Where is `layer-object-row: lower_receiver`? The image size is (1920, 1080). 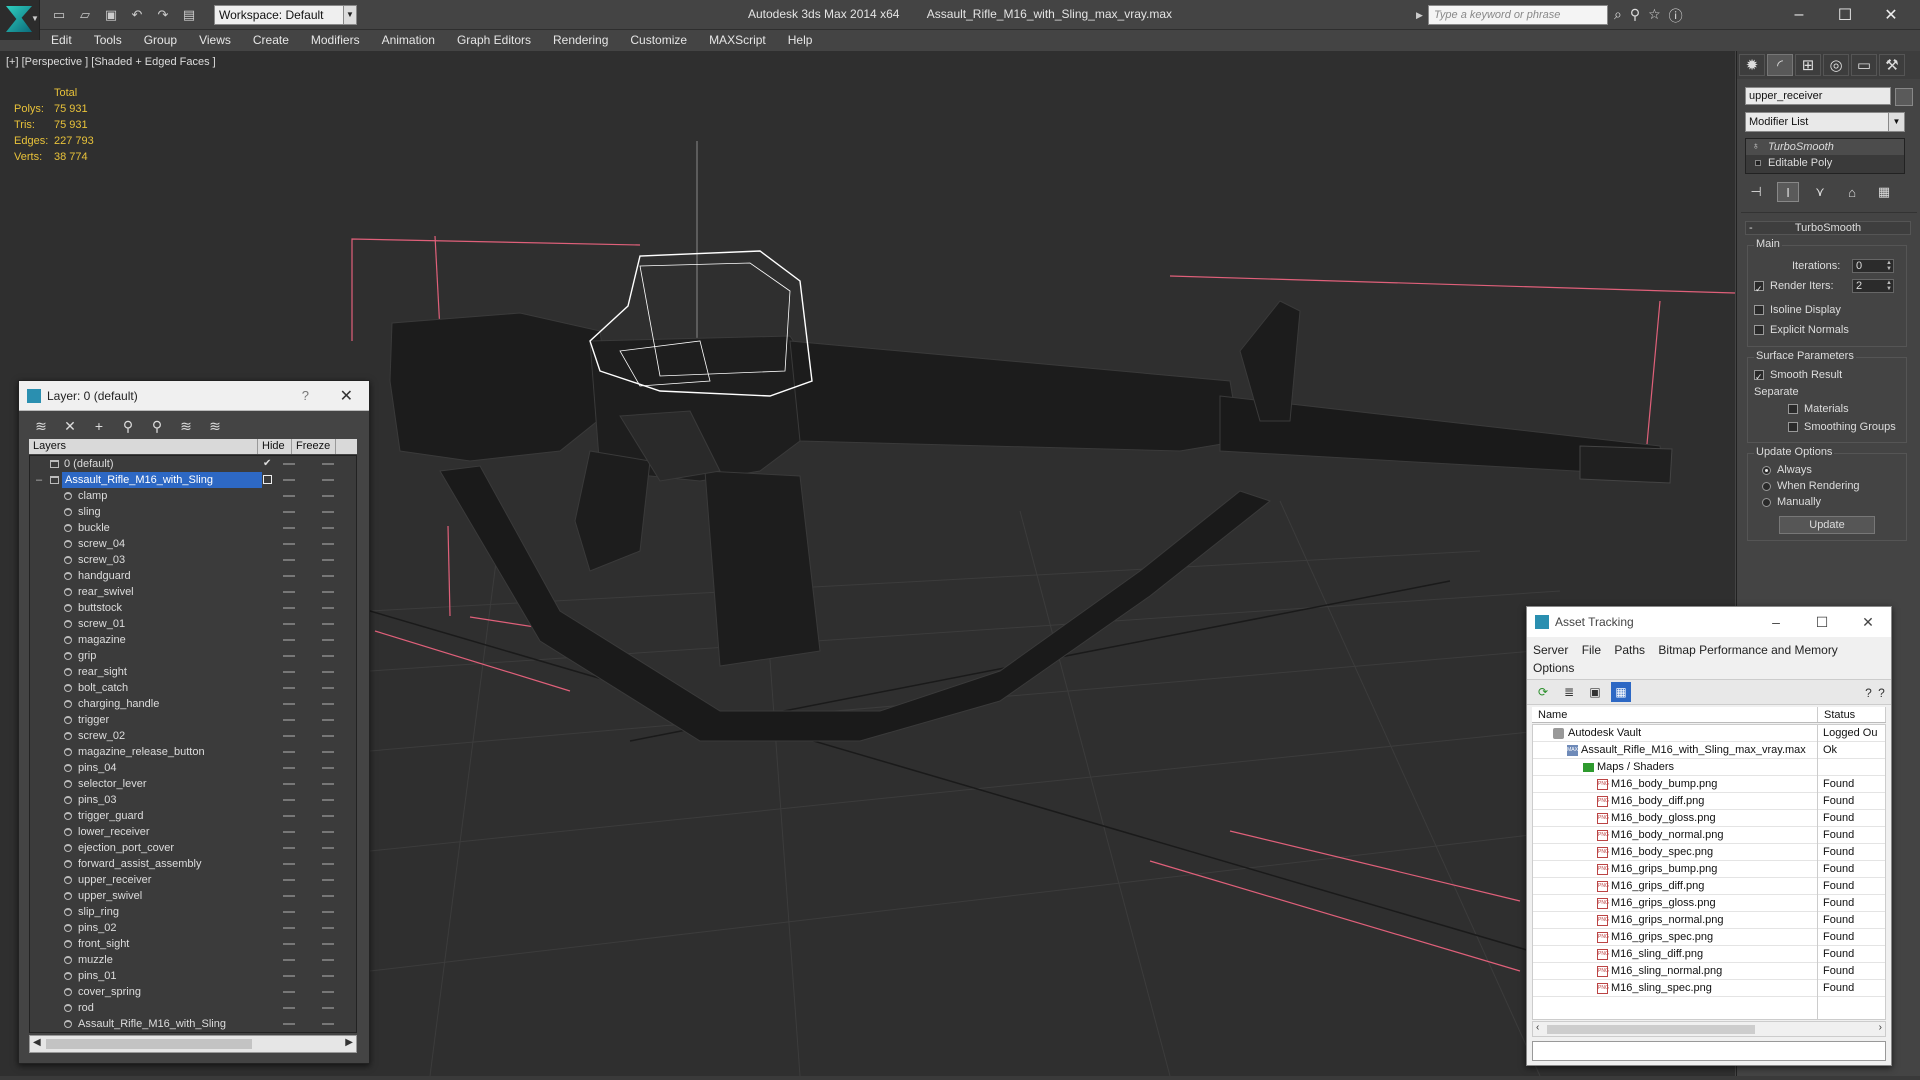
layer-object-row: lower_receiver is located at coordinates (193, 832).